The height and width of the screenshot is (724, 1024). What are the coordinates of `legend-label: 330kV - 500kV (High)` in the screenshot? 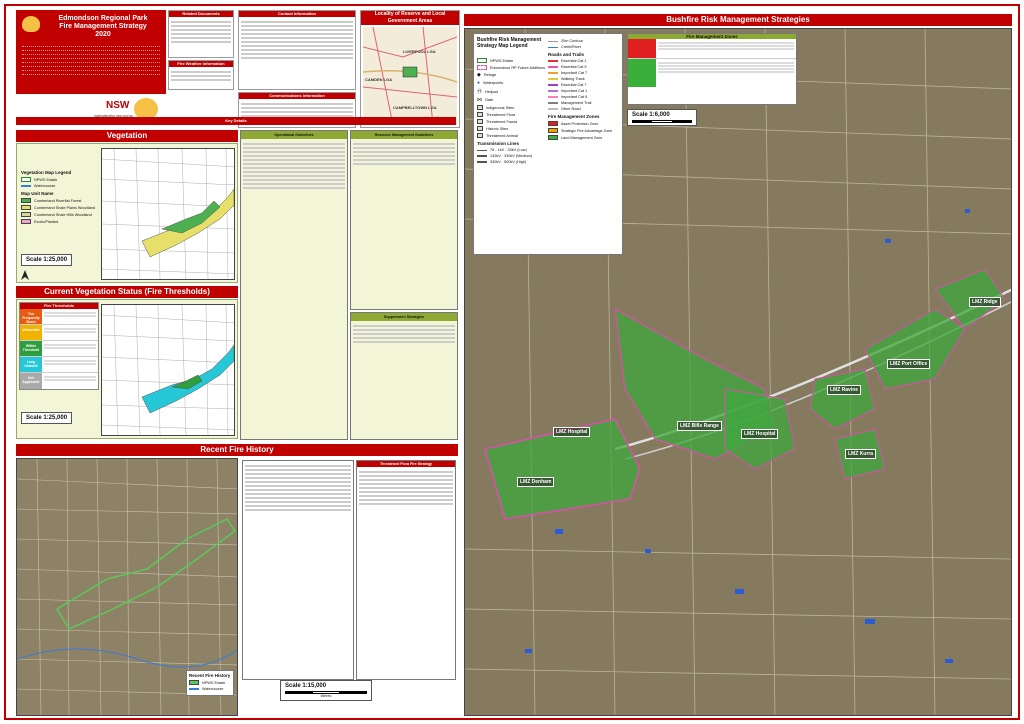 It's located at (508, 162).